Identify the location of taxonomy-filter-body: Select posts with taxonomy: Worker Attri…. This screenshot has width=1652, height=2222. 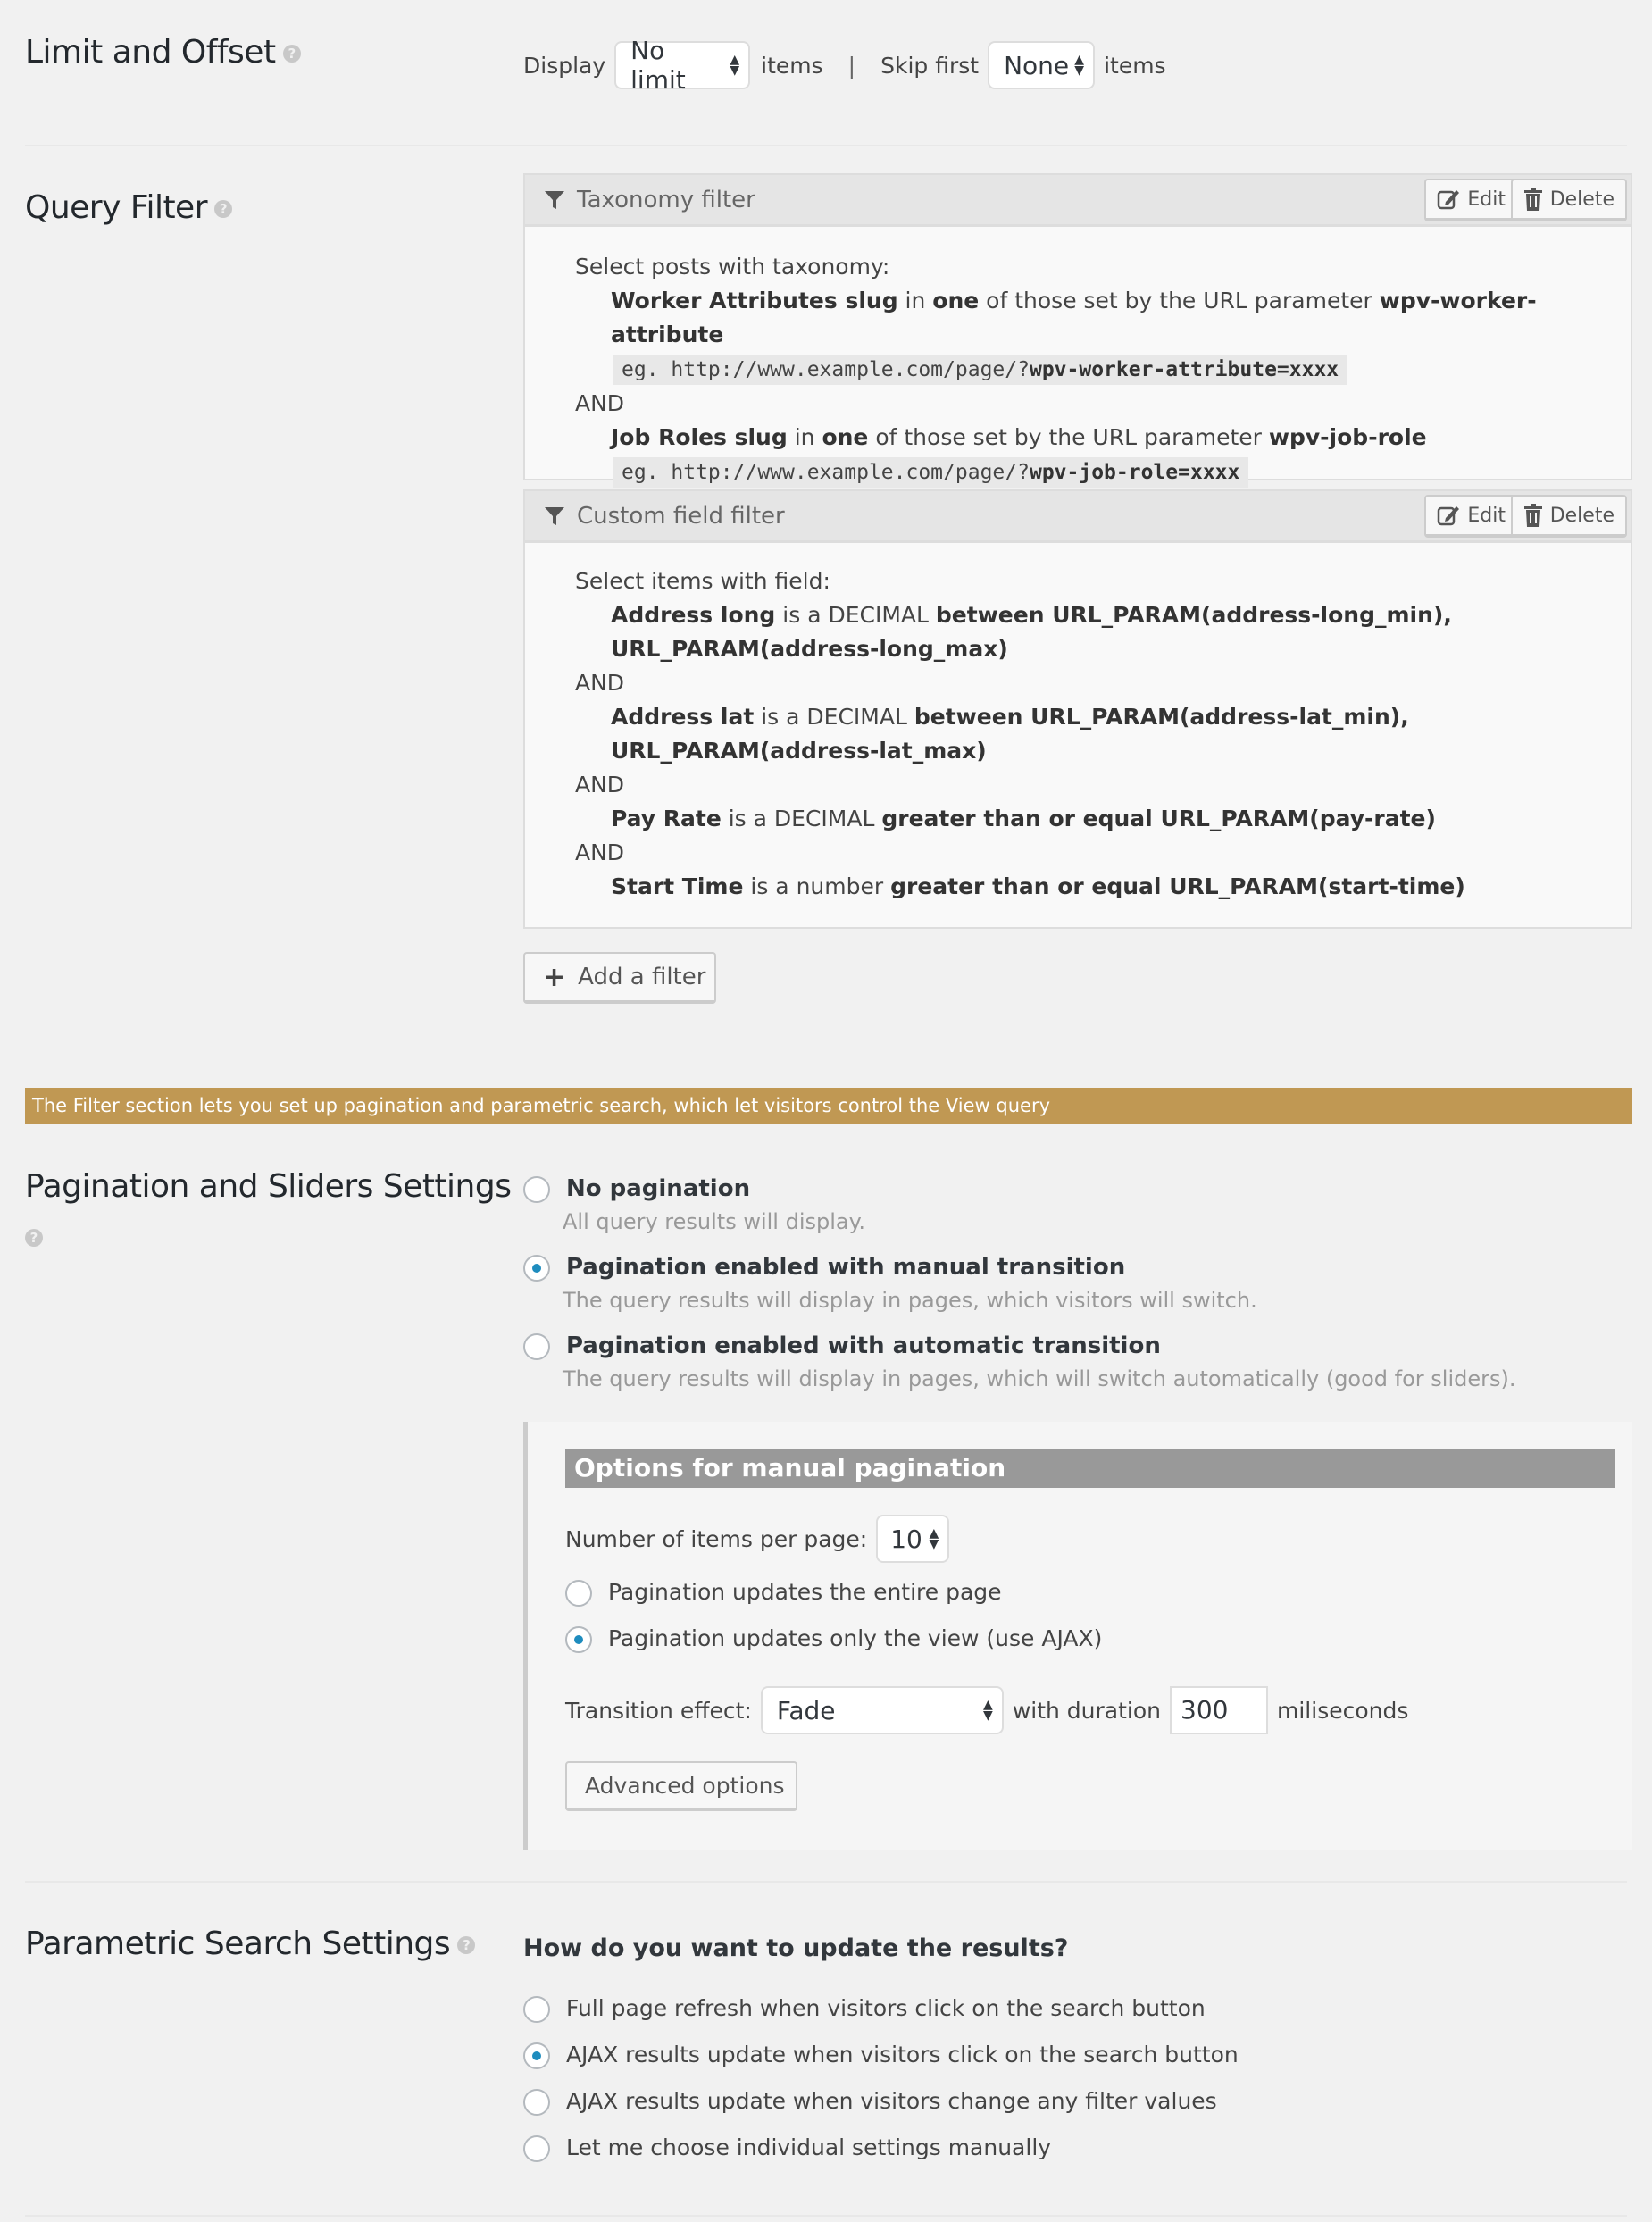
(1078, 367).